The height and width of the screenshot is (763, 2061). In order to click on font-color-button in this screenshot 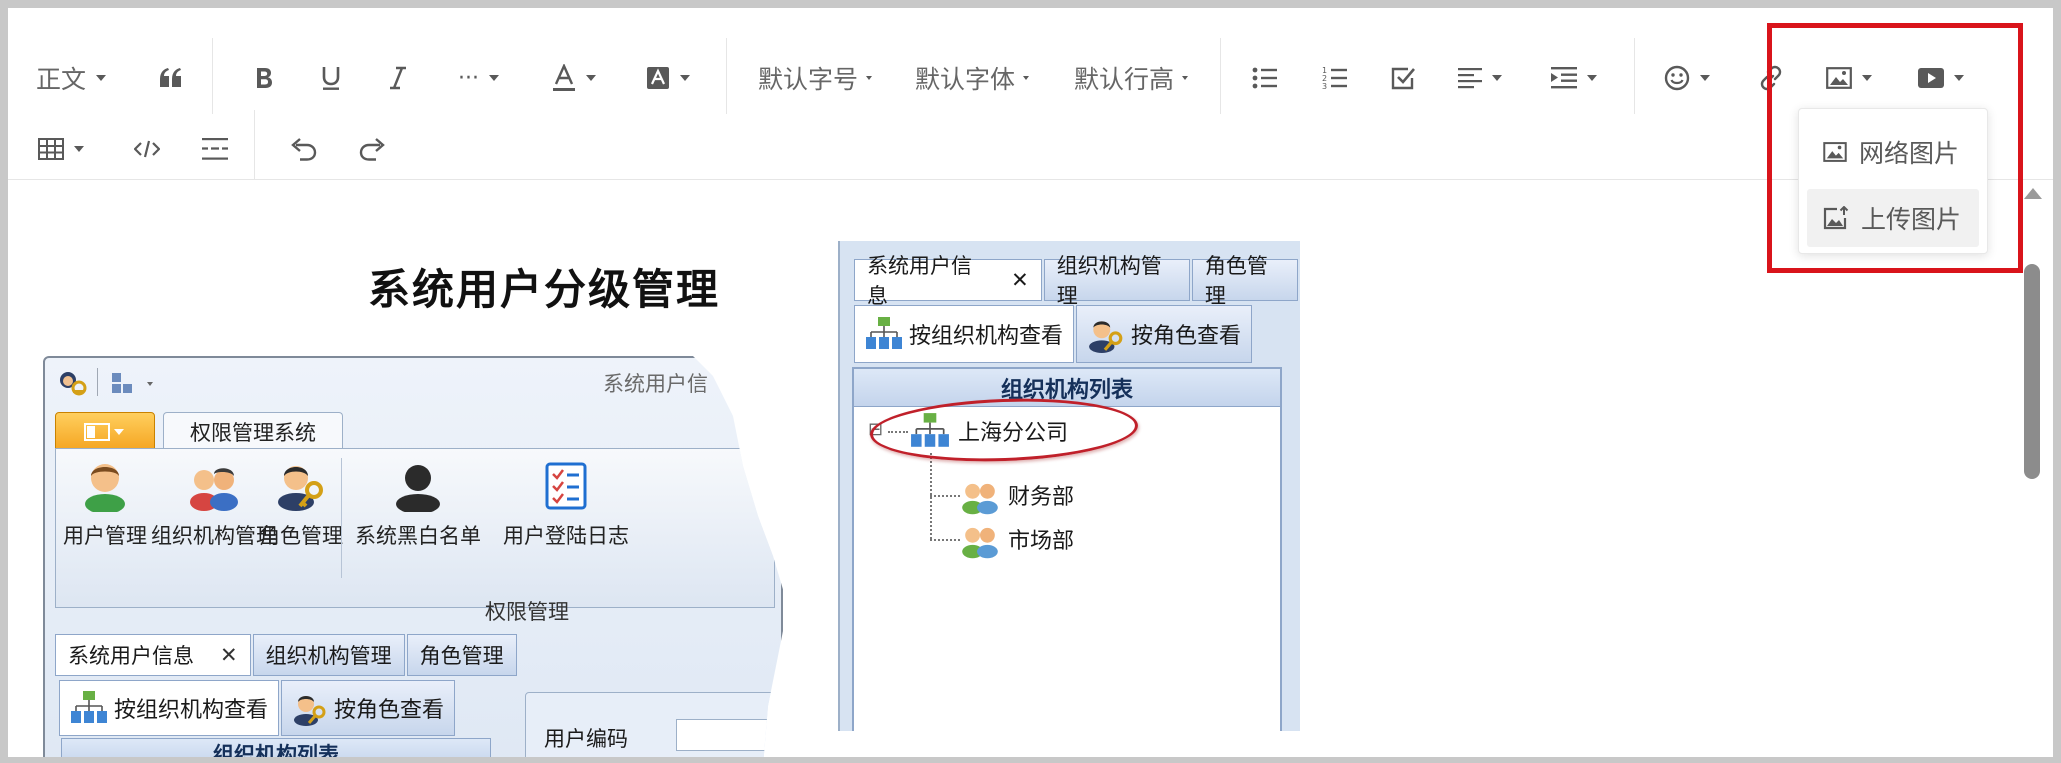, I will do `click(574, 78)`.